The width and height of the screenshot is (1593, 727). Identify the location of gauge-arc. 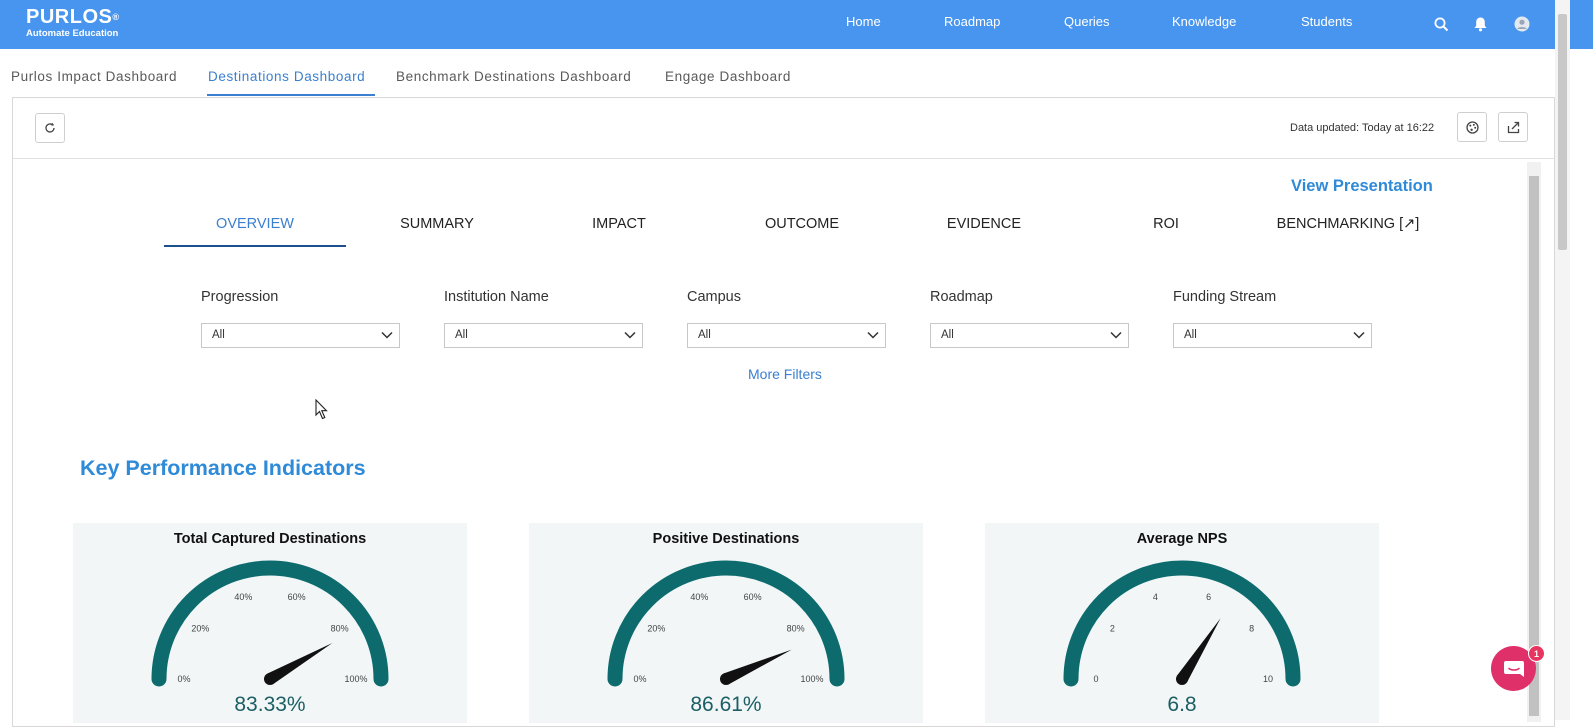
(1182, 623).